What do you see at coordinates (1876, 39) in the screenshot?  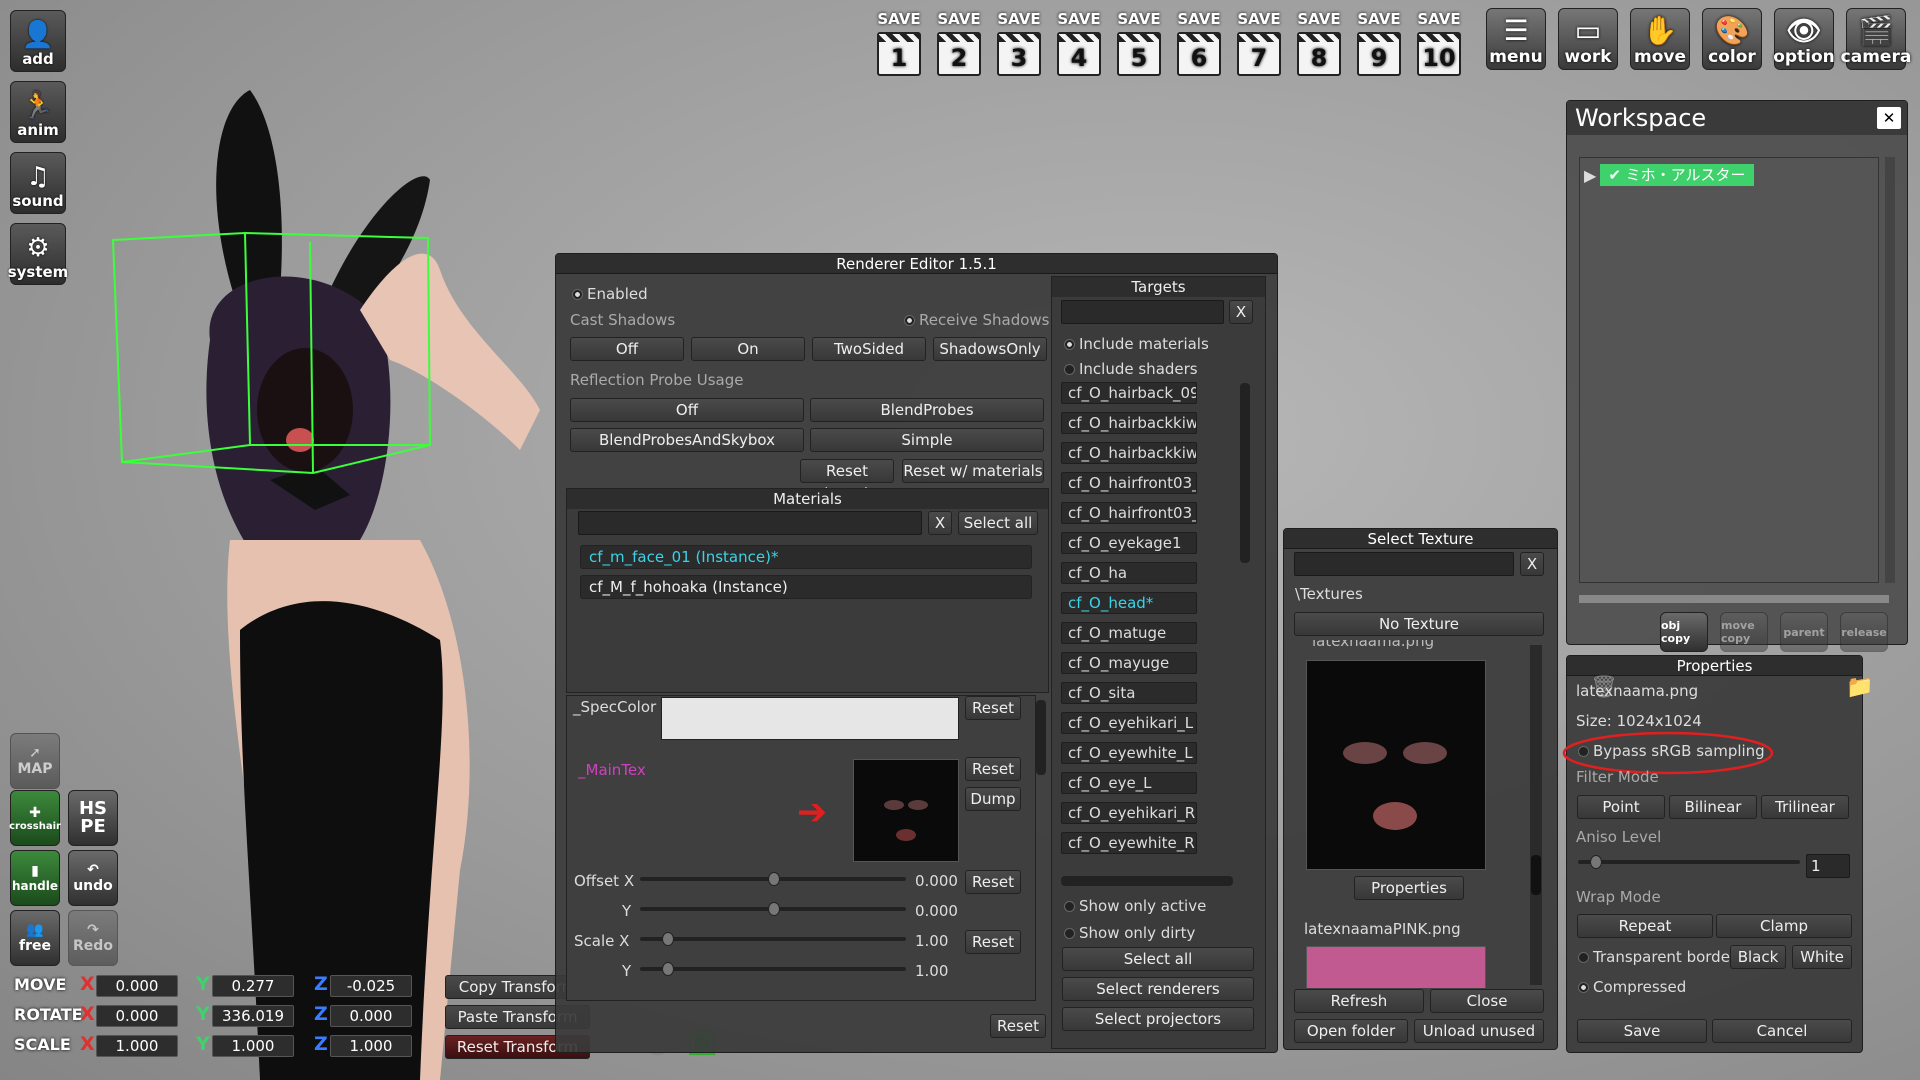 I see `camera-menu-button: 🎬 camera` at bounding box center [1876, 39].